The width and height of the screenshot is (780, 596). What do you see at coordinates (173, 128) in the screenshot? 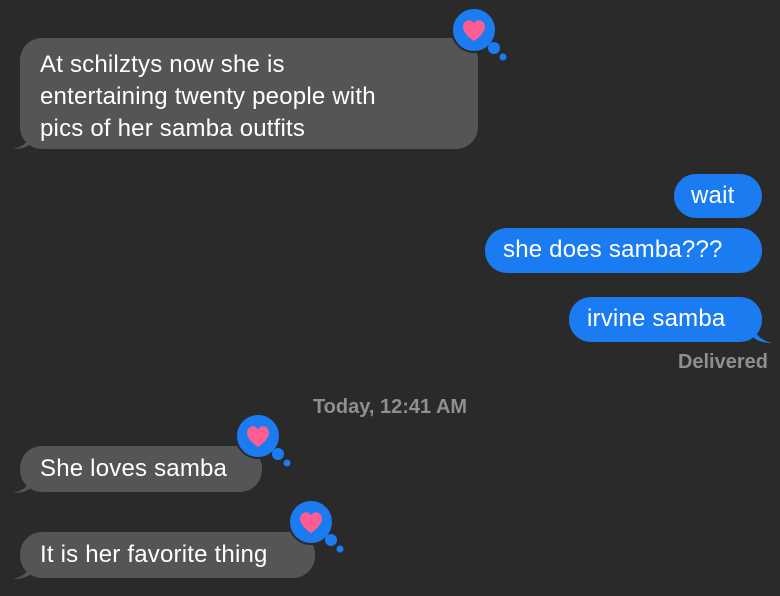
I see `message-line: pics of her samba outfits` at bounding box center [173, 128].